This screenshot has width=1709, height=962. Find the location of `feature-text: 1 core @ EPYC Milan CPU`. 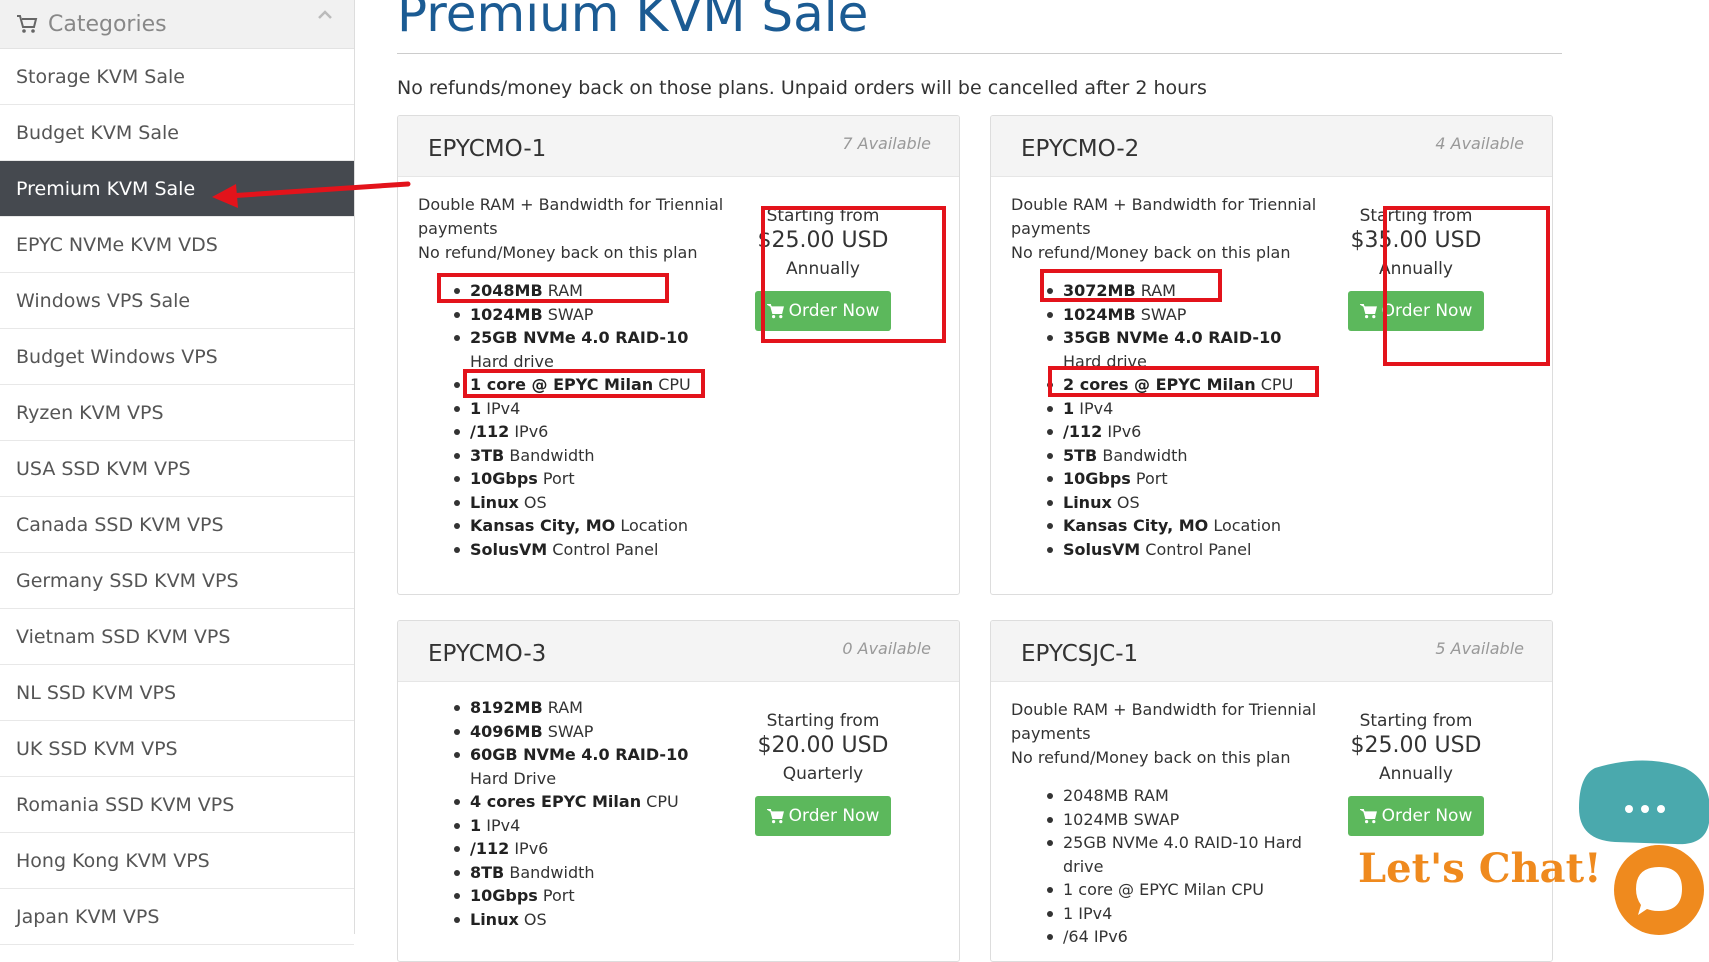

feature-text: 1 core @ EPYC Milan CPU is located at coordinates (1163, 889).